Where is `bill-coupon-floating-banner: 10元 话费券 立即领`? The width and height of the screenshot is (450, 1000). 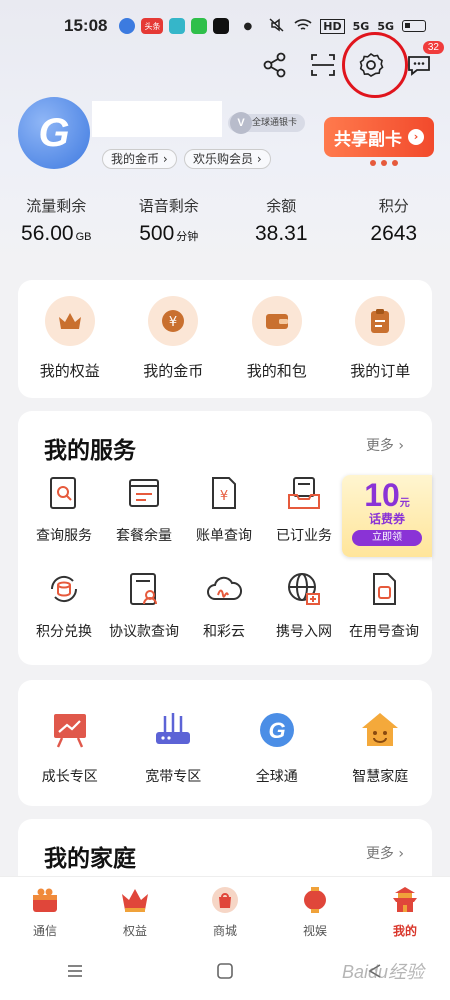 bill-coupon-floating-banner: 10元 话费券 立即领 is located at coordinates (387, 516).